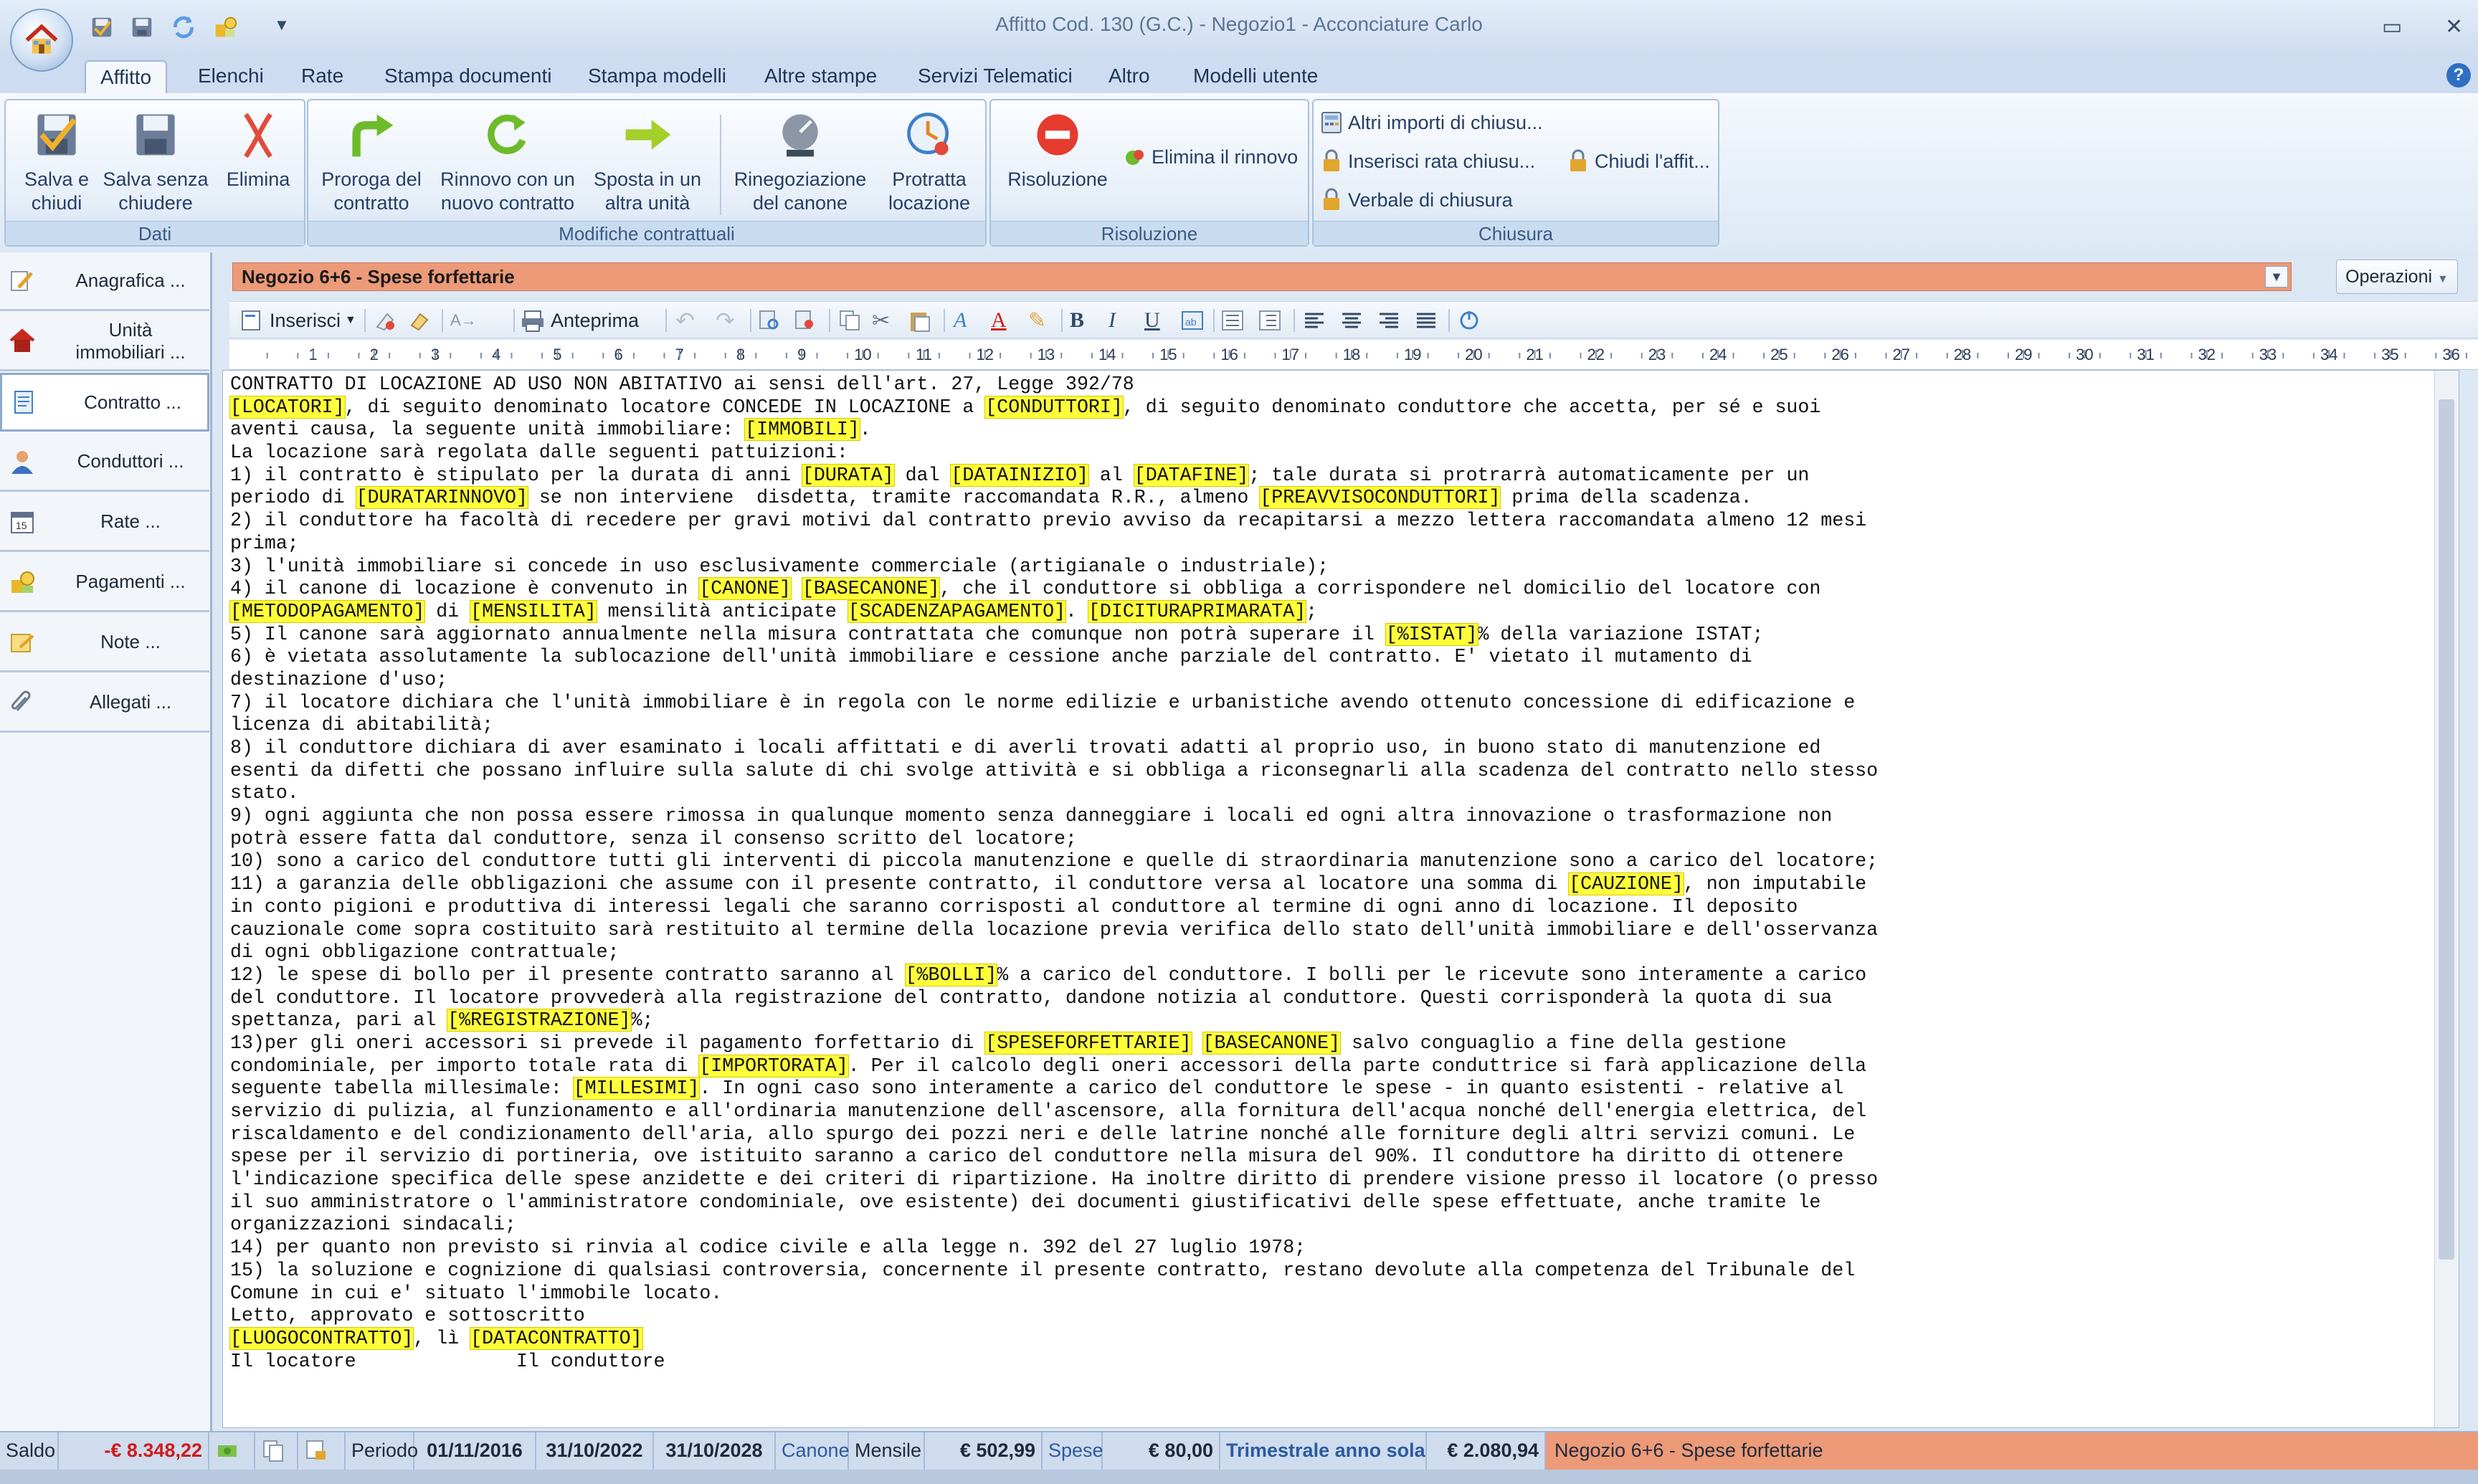 This screenshot has width=2478, height=1484. What do you see at coordinates (1054, 407) in the screenshot?
I see `merge-field: [CONDUTTORI]` at bounding box center [1054, 407].